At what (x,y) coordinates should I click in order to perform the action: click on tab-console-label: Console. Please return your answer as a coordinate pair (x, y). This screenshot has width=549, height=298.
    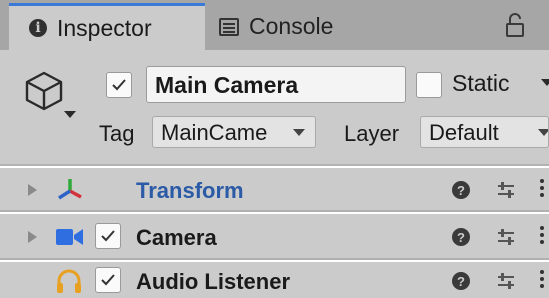
    Looking at the image, I should click on (291, 26).